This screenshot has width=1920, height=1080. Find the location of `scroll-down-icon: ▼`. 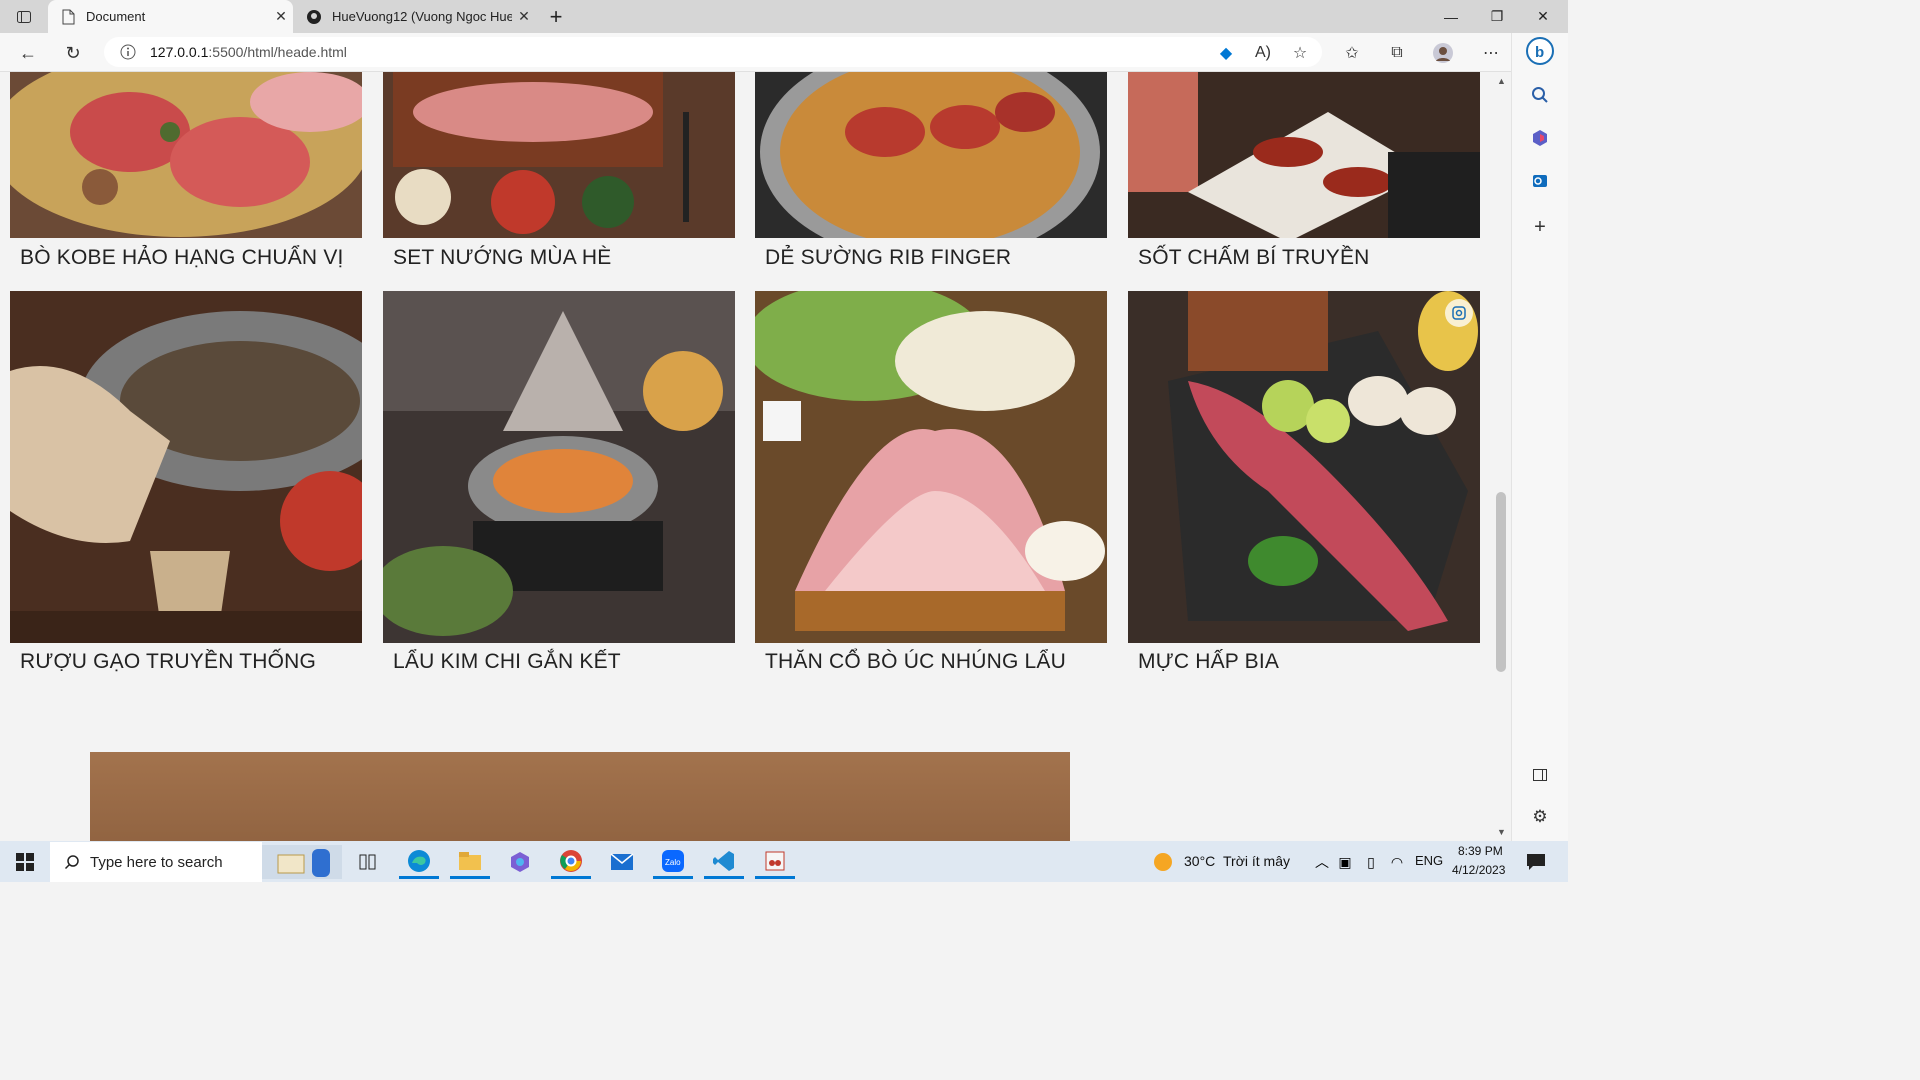

scroll-down-icon: ▼ is located at coordinates (1501, 832).